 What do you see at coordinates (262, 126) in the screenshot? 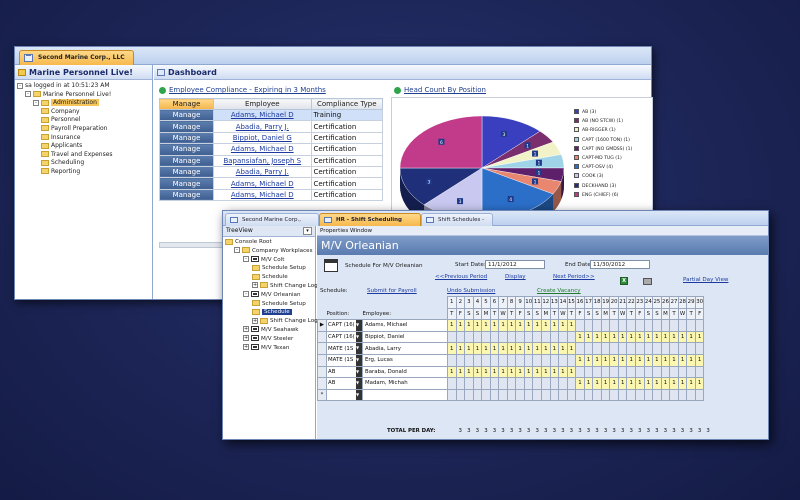
I see `employee-link: Abadia, Parry J.` at bounding box center [262, 126].